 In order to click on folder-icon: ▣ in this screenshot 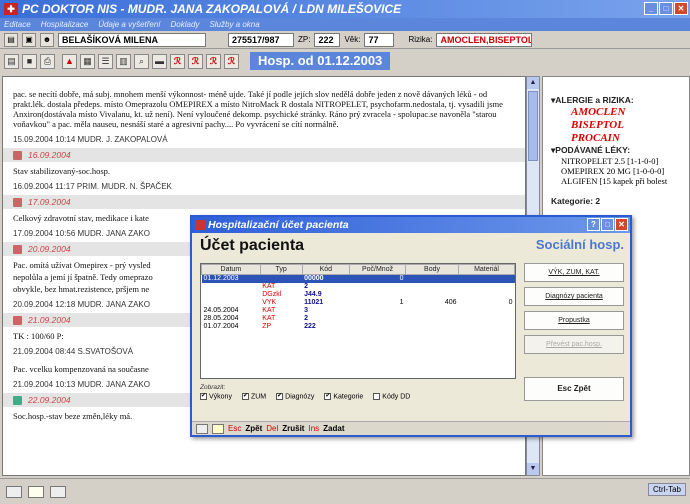, I will do `click(29, 39)`.